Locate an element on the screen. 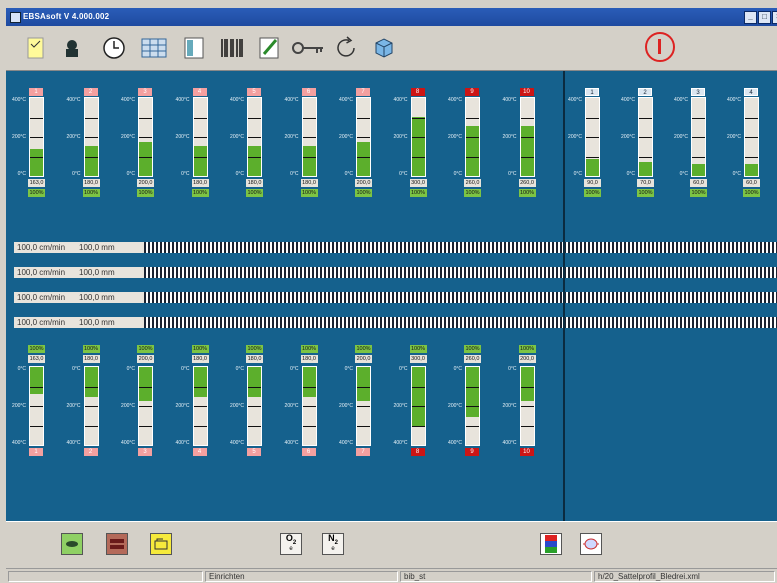  clock-icon is located at coordinates (114, 48).